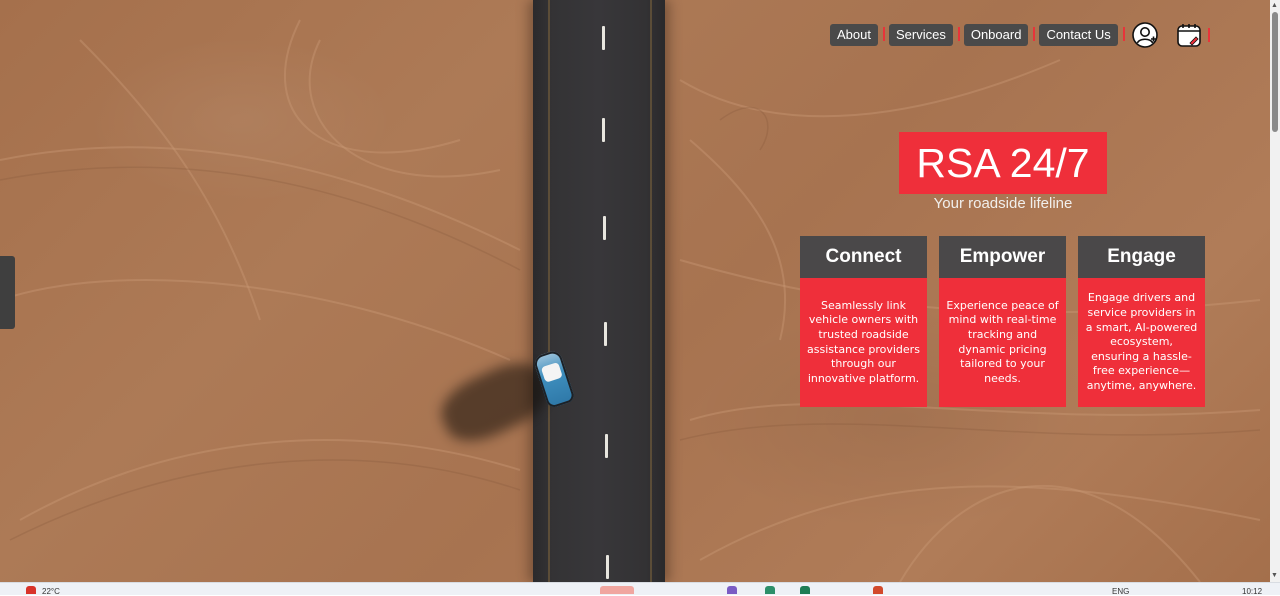  Describe the element at coordinates (1003, 163) in the screenshot. I see `hero-title: RSA 24/7` at that location.